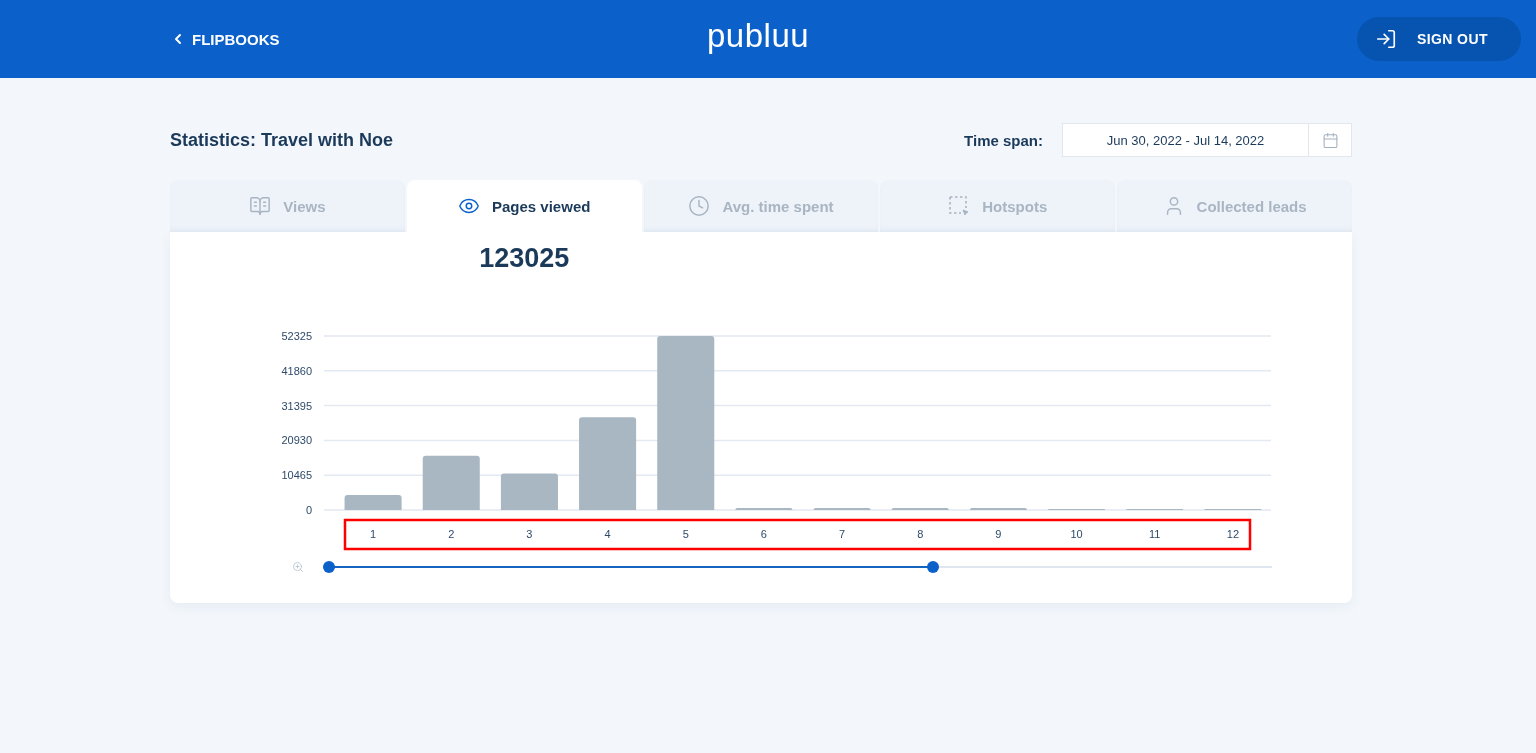 The image size is (1536, 753). Describe the element at coordinates (1386, 39) in the screenshot. I see `door-arrow-icon` at that location.